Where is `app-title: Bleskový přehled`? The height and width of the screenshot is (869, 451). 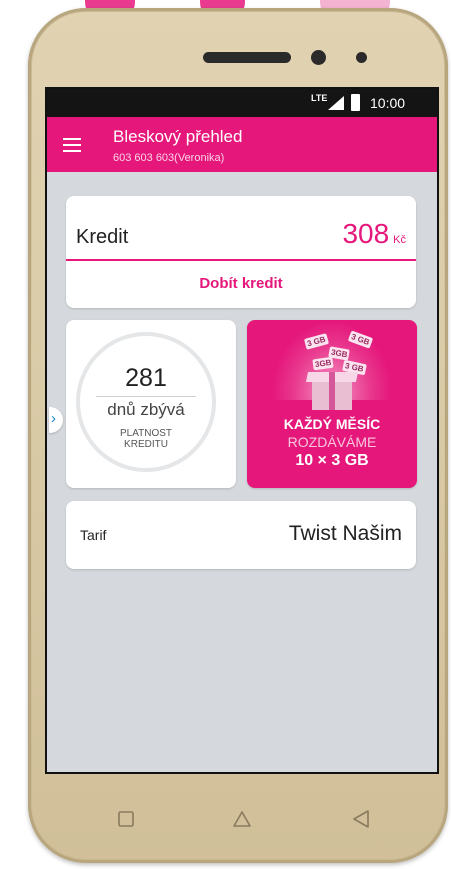 app-title: Bleskový přehled is located at coordinates (178, 136).